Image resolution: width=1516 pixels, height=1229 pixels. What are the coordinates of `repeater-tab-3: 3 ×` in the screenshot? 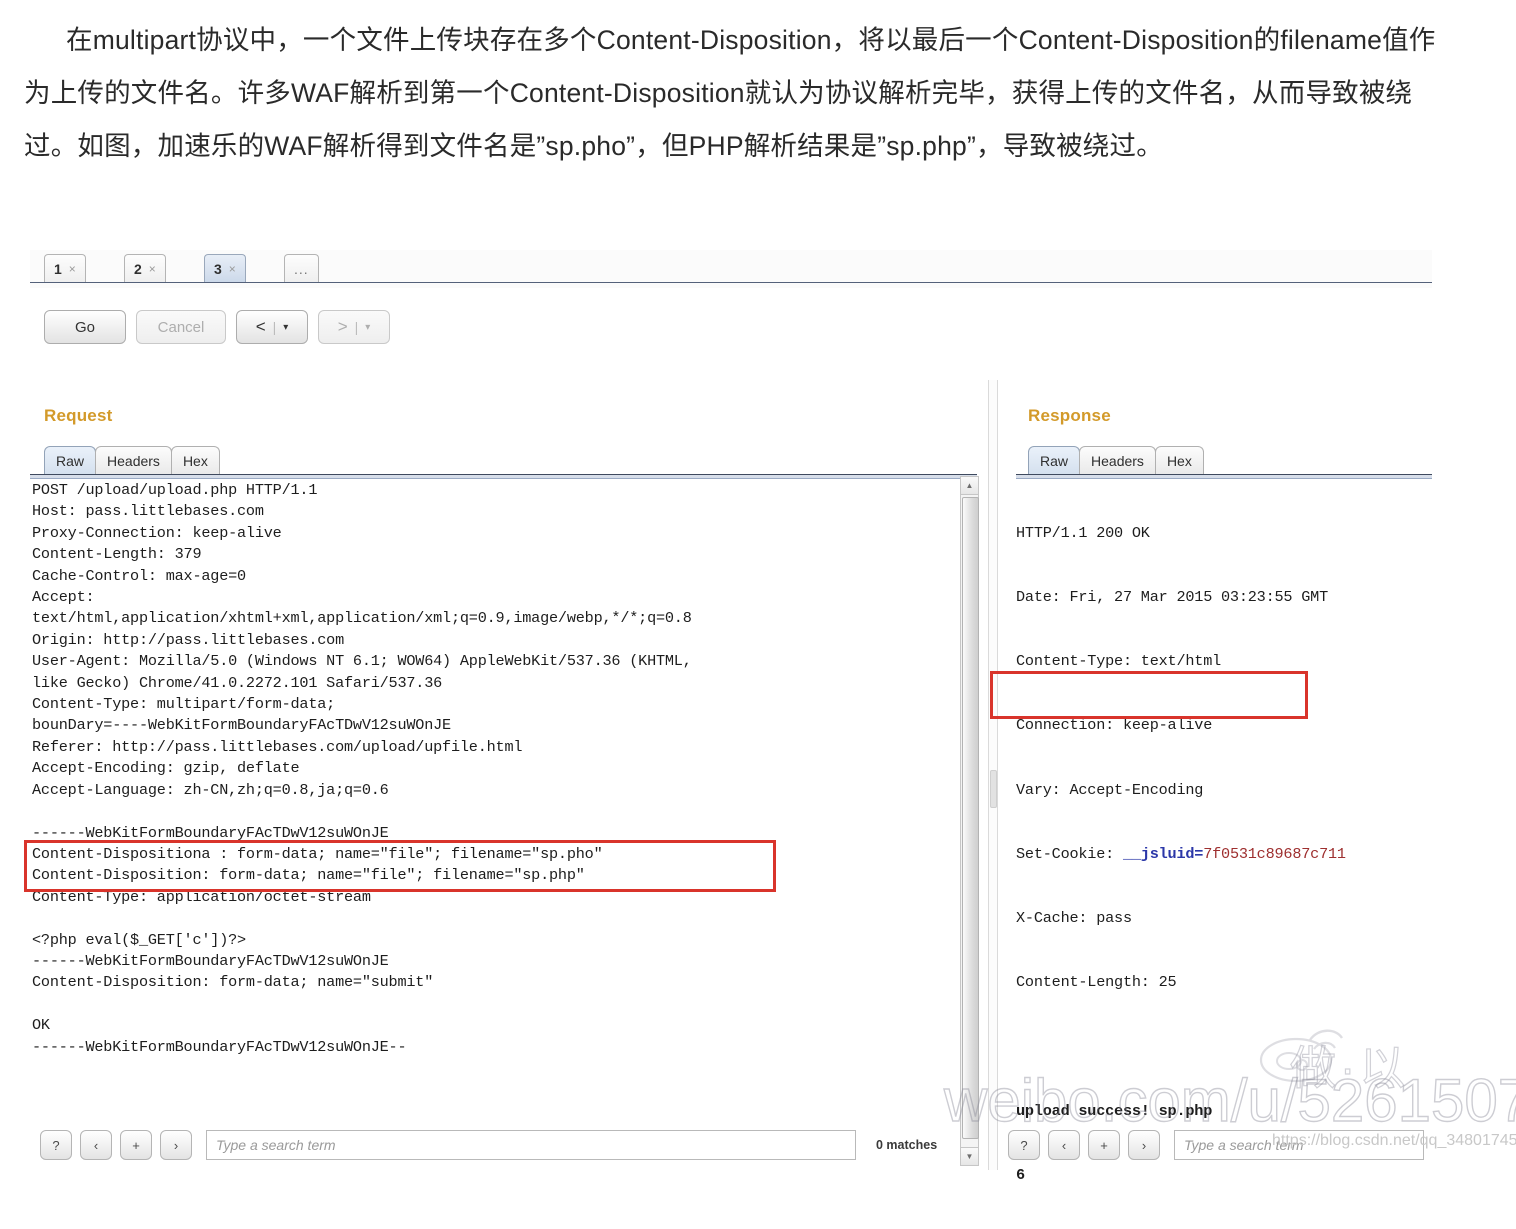 It's located at (225, 268).